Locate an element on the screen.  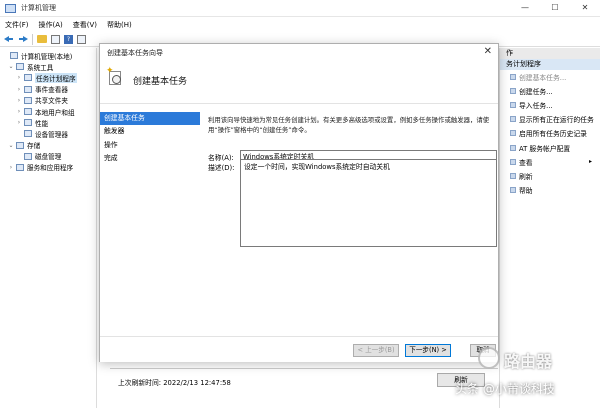
help-icon: ? is located at coordinates (68, 39).